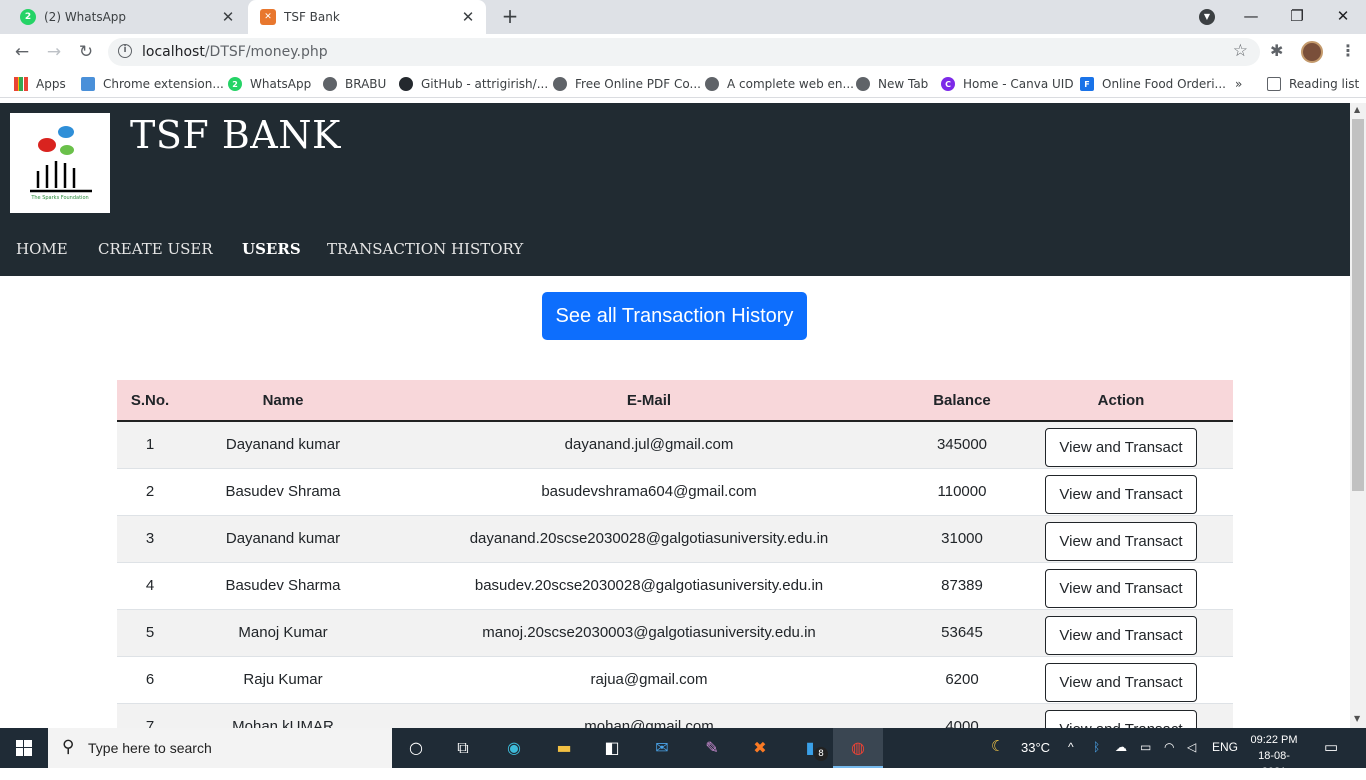  What do you see at coordinates (269, 84) in the screenshot?
I see `bookmark-whatsapp: 2 WhatsApp` at bounding box center [269, 84].